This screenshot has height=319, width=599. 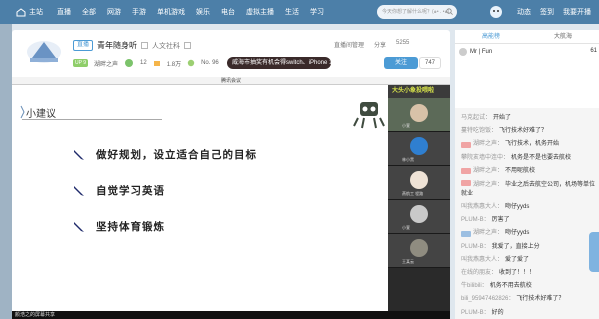 What do you see at coordinates (517, 273) in the screenshot?
I see `chat-text: 收到了！！！` at bounding box center [517, 273].